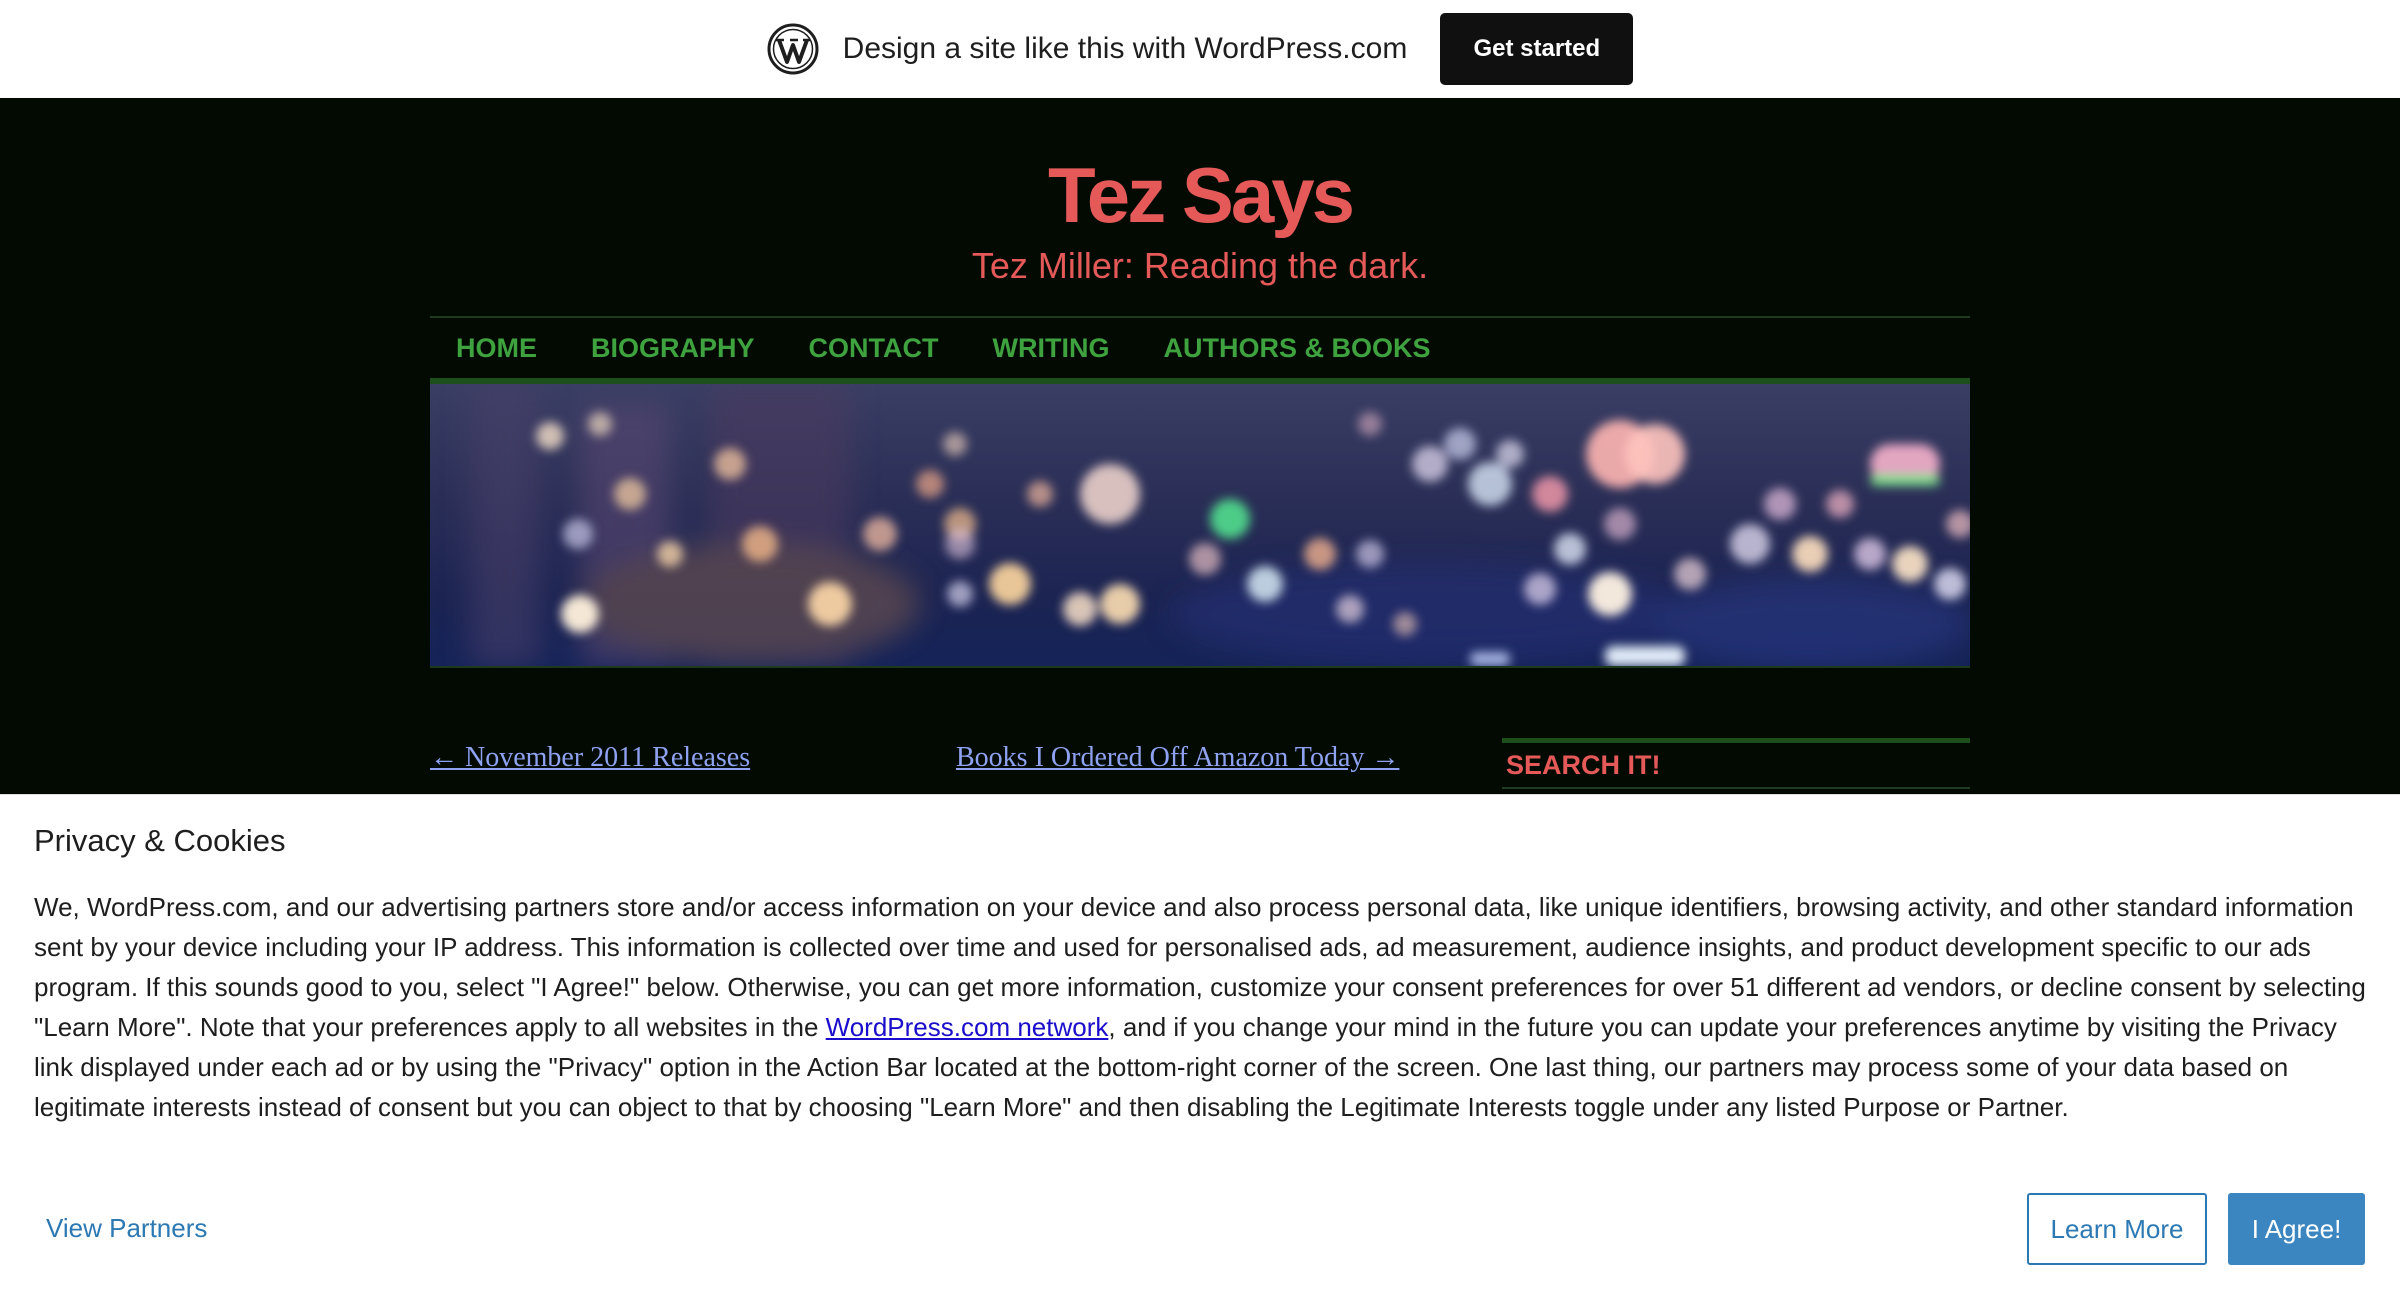  I want to click on wordpress-logo-icon, so click(793, 49).